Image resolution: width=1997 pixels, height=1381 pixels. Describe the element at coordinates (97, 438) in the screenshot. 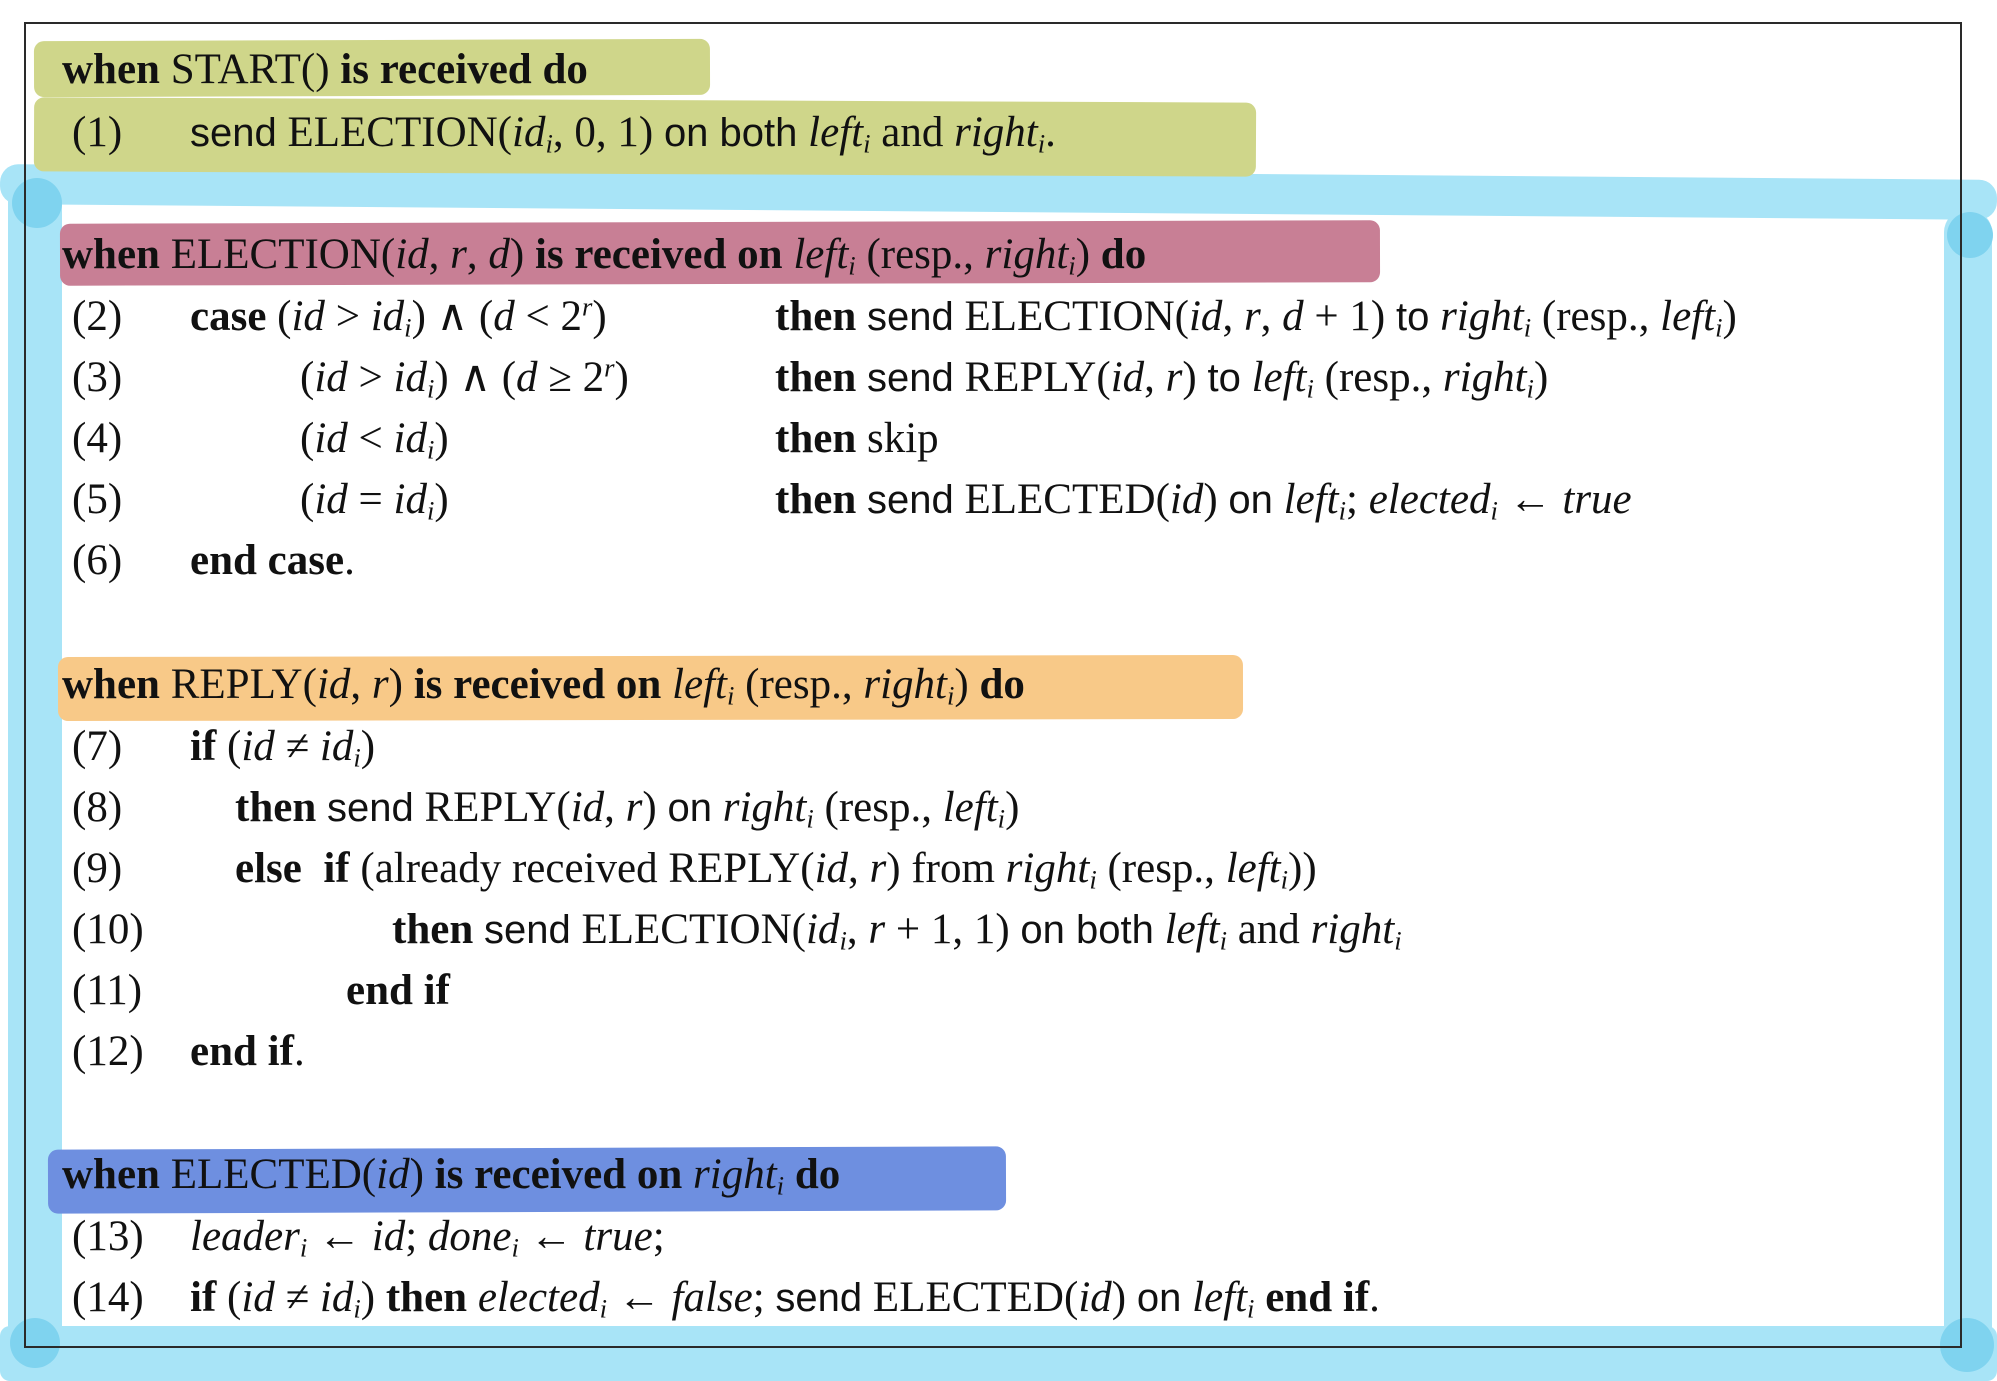

I see `line-number: (4)` at that location.